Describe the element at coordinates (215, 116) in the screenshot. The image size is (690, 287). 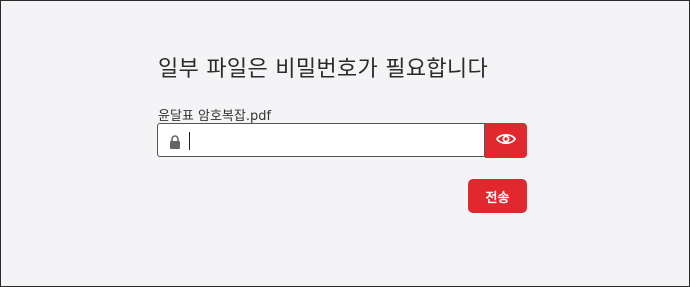
I see `file-name-label: 윤달표 암호복잡.pdf` at that location.